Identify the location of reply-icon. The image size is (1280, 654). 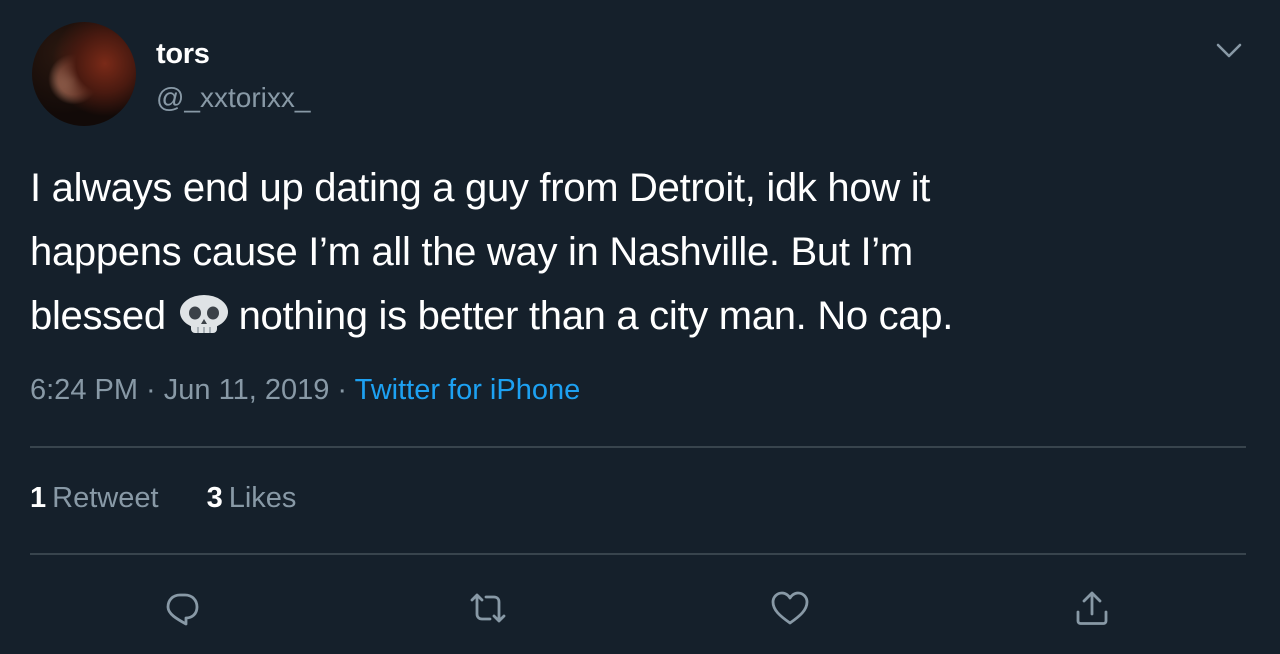
(182, 608).